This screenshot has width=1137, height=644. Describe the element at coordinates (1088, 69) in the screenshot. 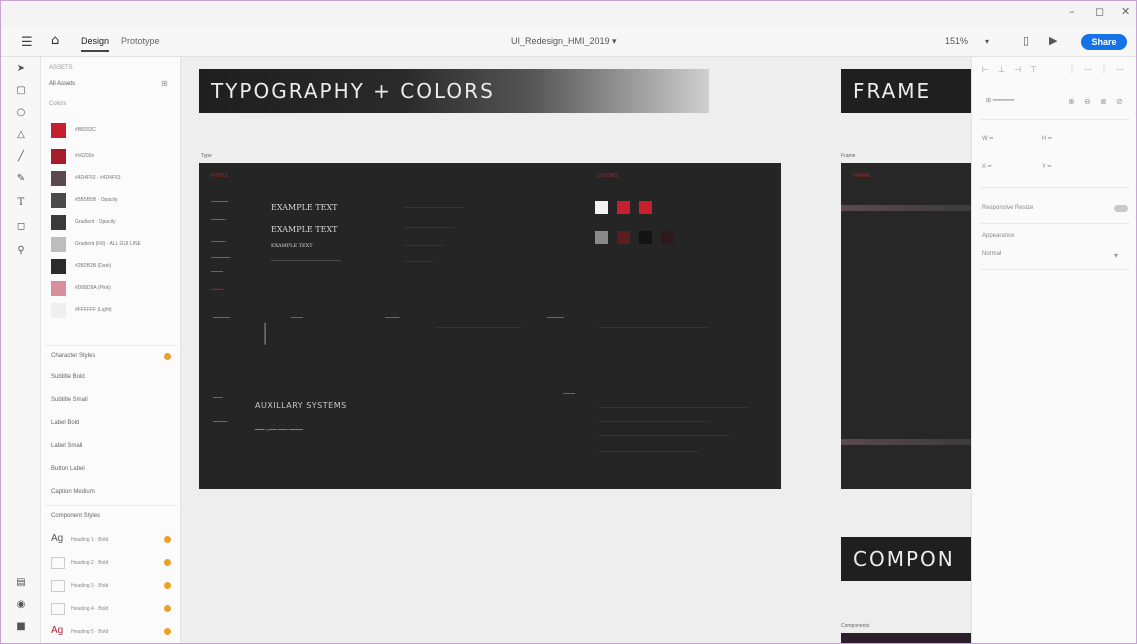

I see `distribute-h-icon: ⋯` at that location.